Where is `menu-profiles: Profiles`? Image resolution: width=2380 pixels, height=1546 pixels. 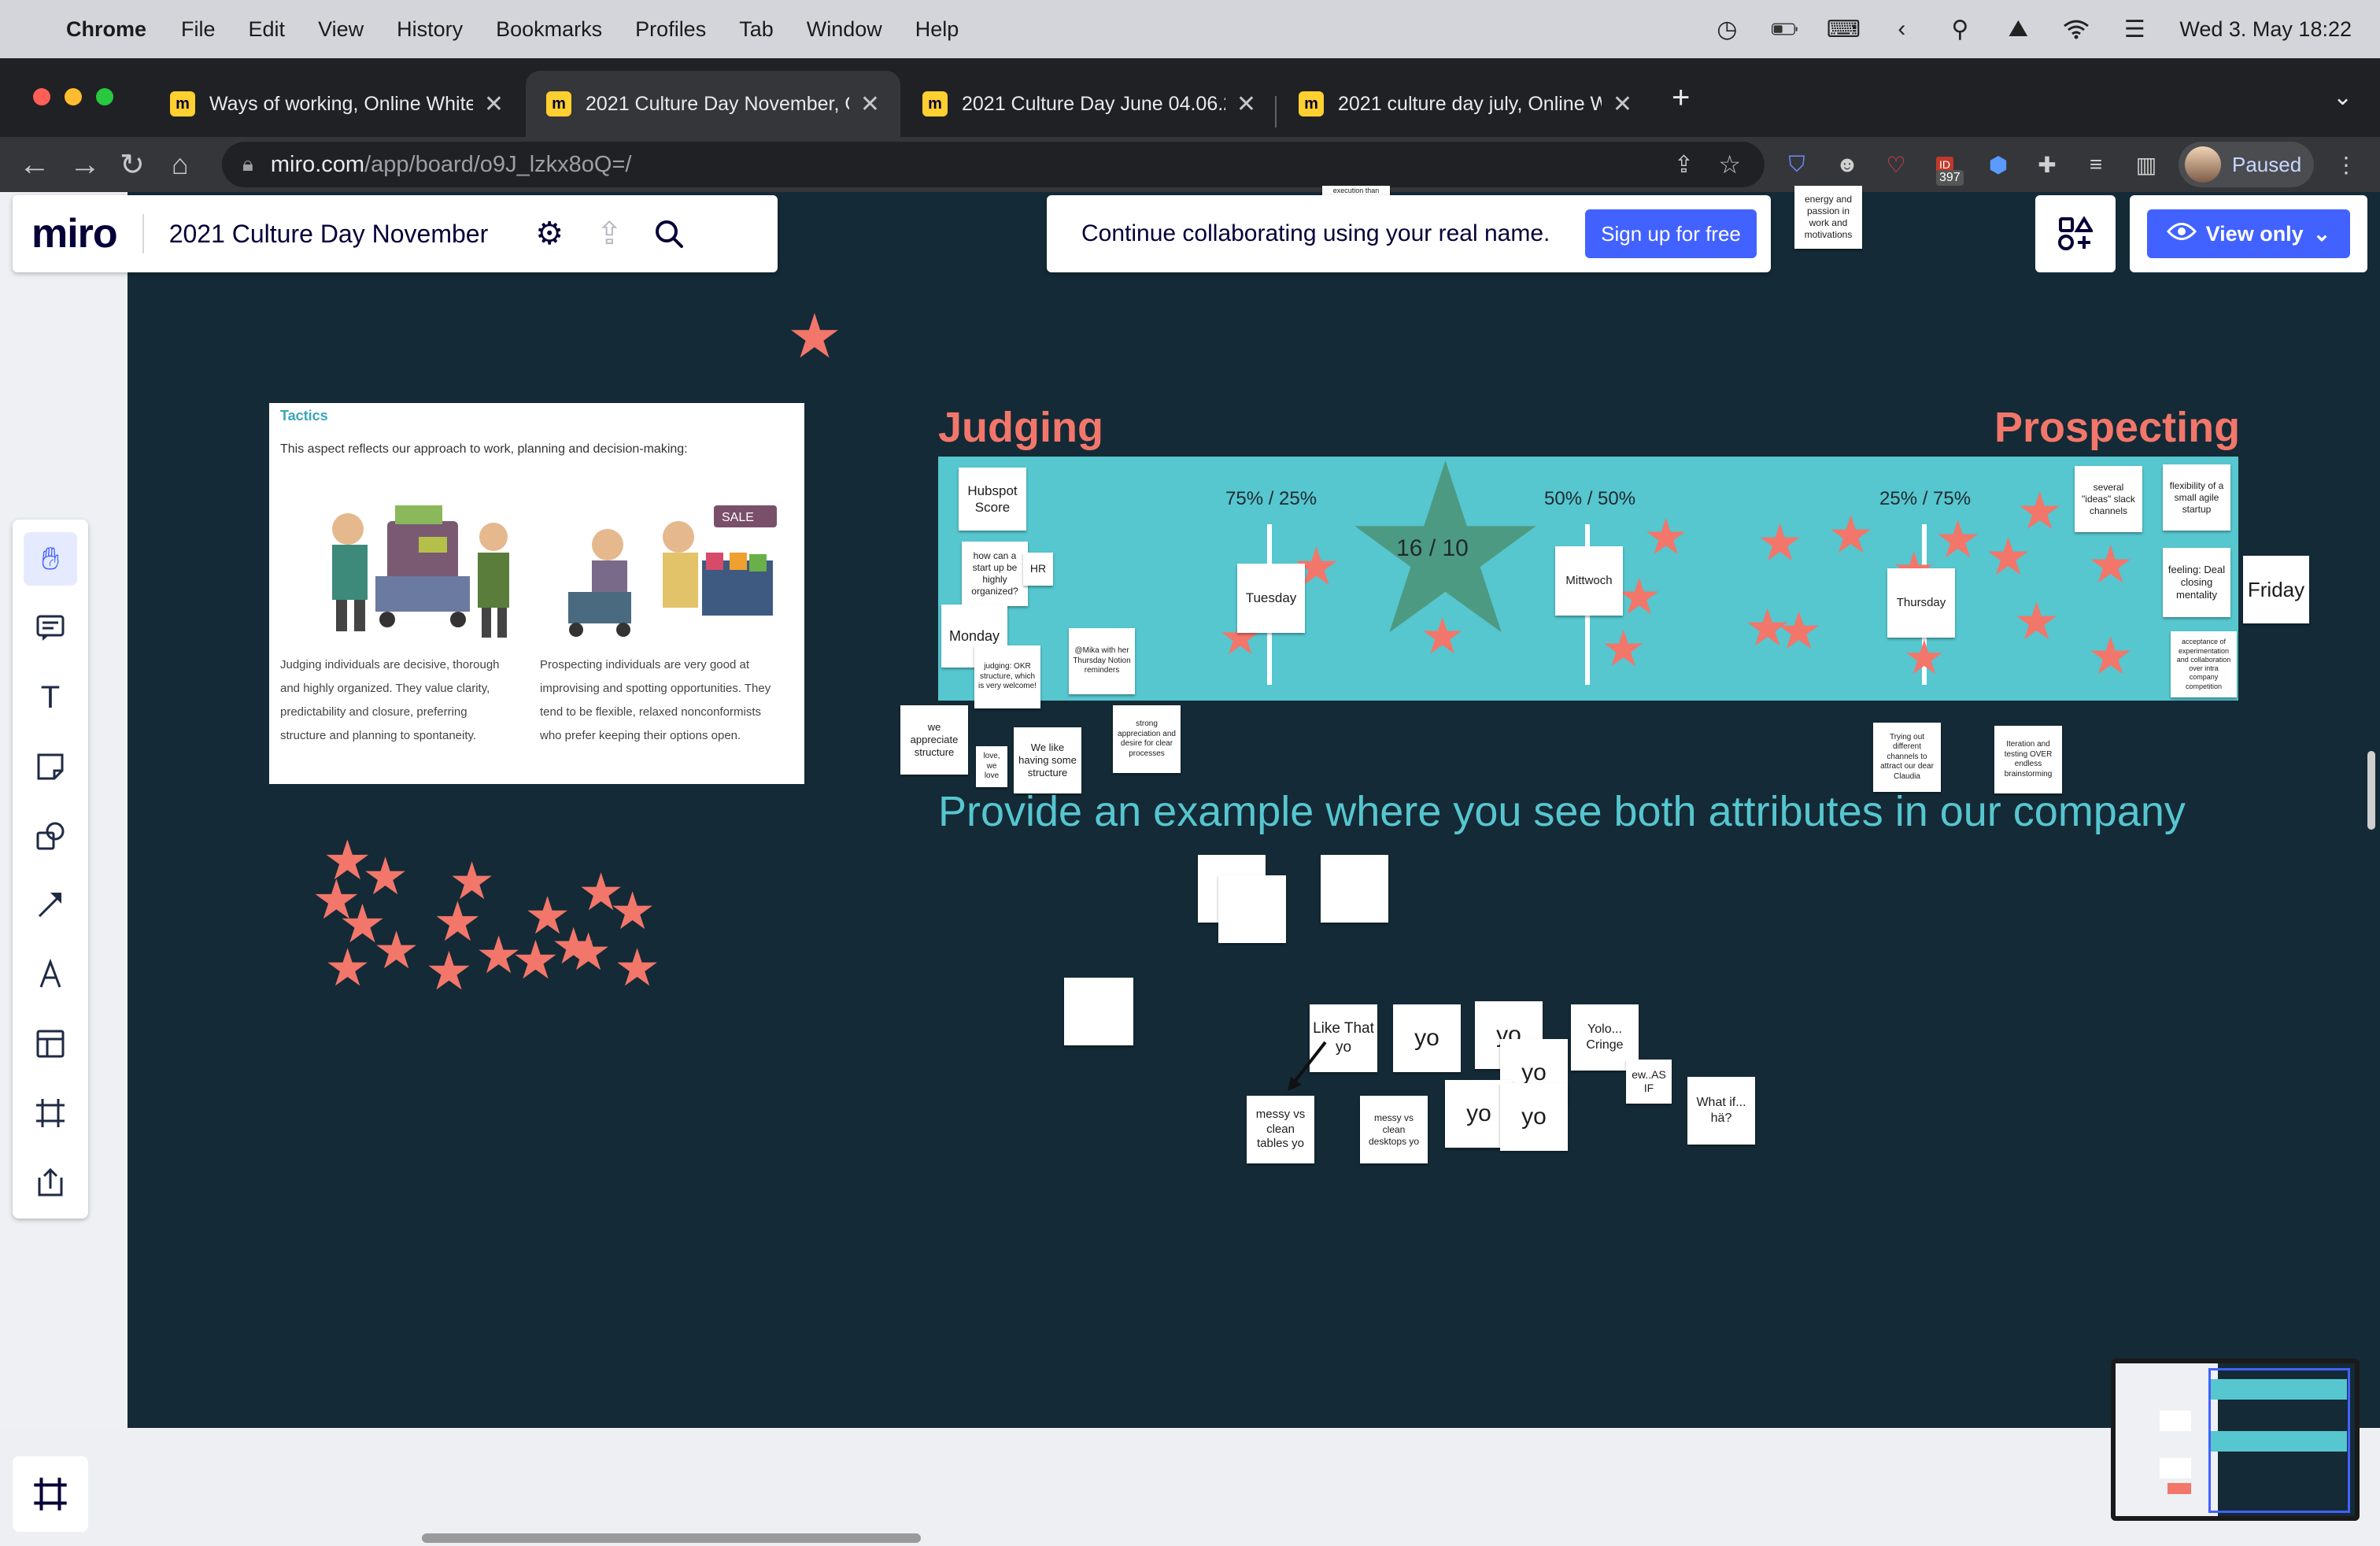 menu-profiles: Profiles is located at coordinates (670, 29).